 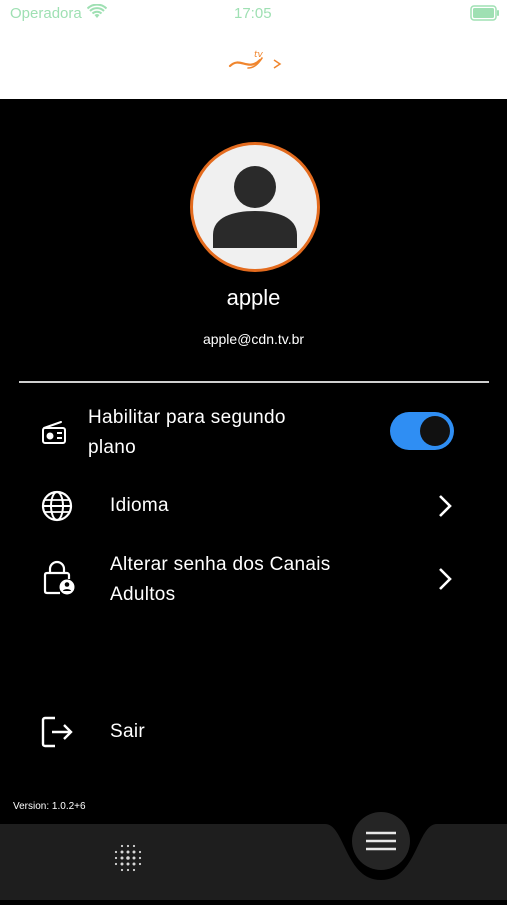 I want to click on setting-label-adult-password: Alterar senha dos Canais Adultos, so click(x=220, y=579).